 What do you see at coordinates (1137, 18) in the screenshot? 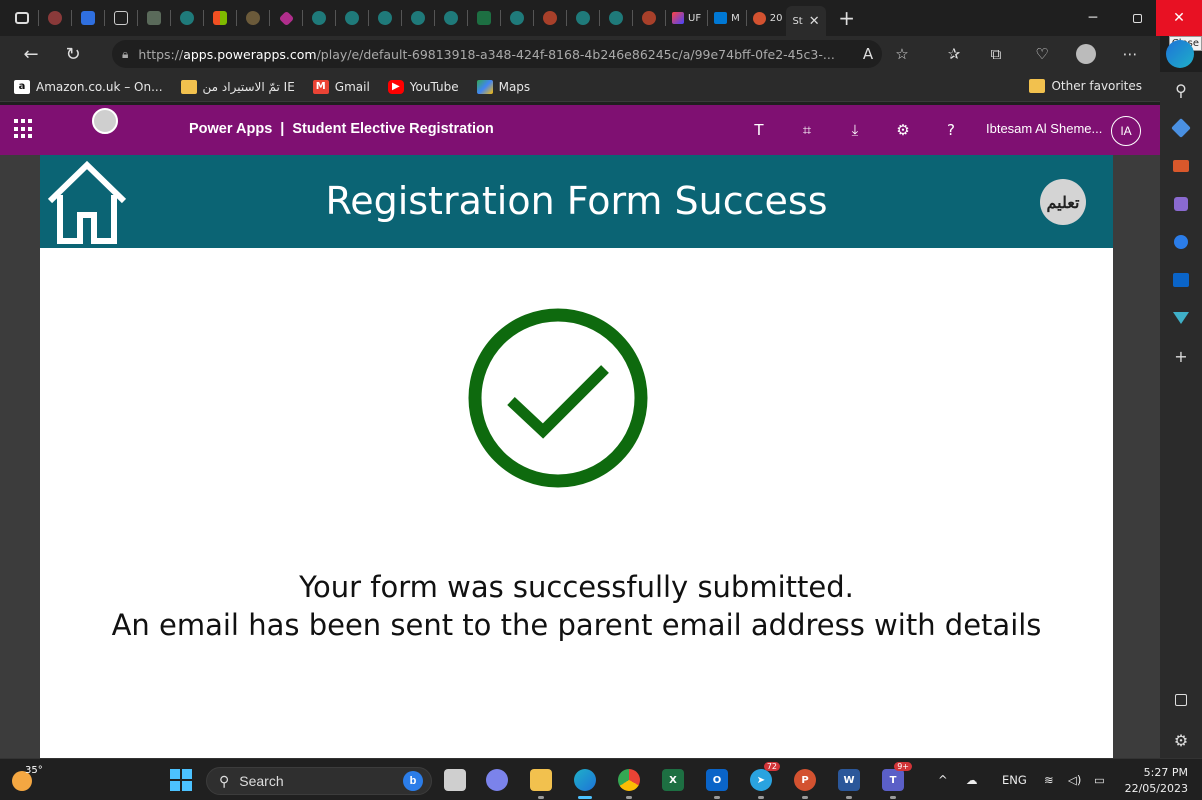
I see `restore-button` at bounding box center [1137, 18].